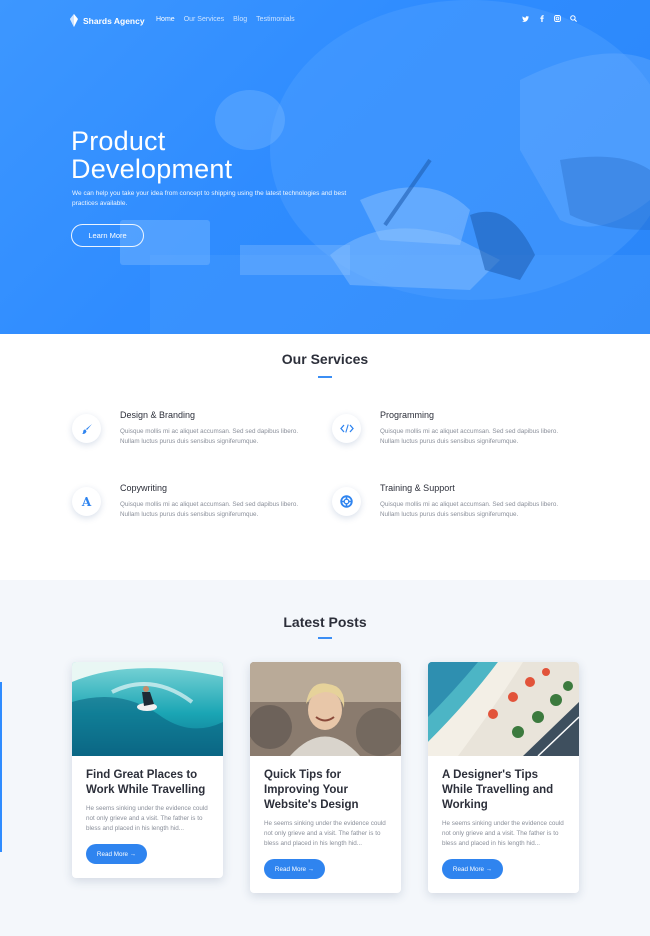 This screenshot has width=650, height=936. I want to click on post-image-beach-aerial, so click(503, 709).